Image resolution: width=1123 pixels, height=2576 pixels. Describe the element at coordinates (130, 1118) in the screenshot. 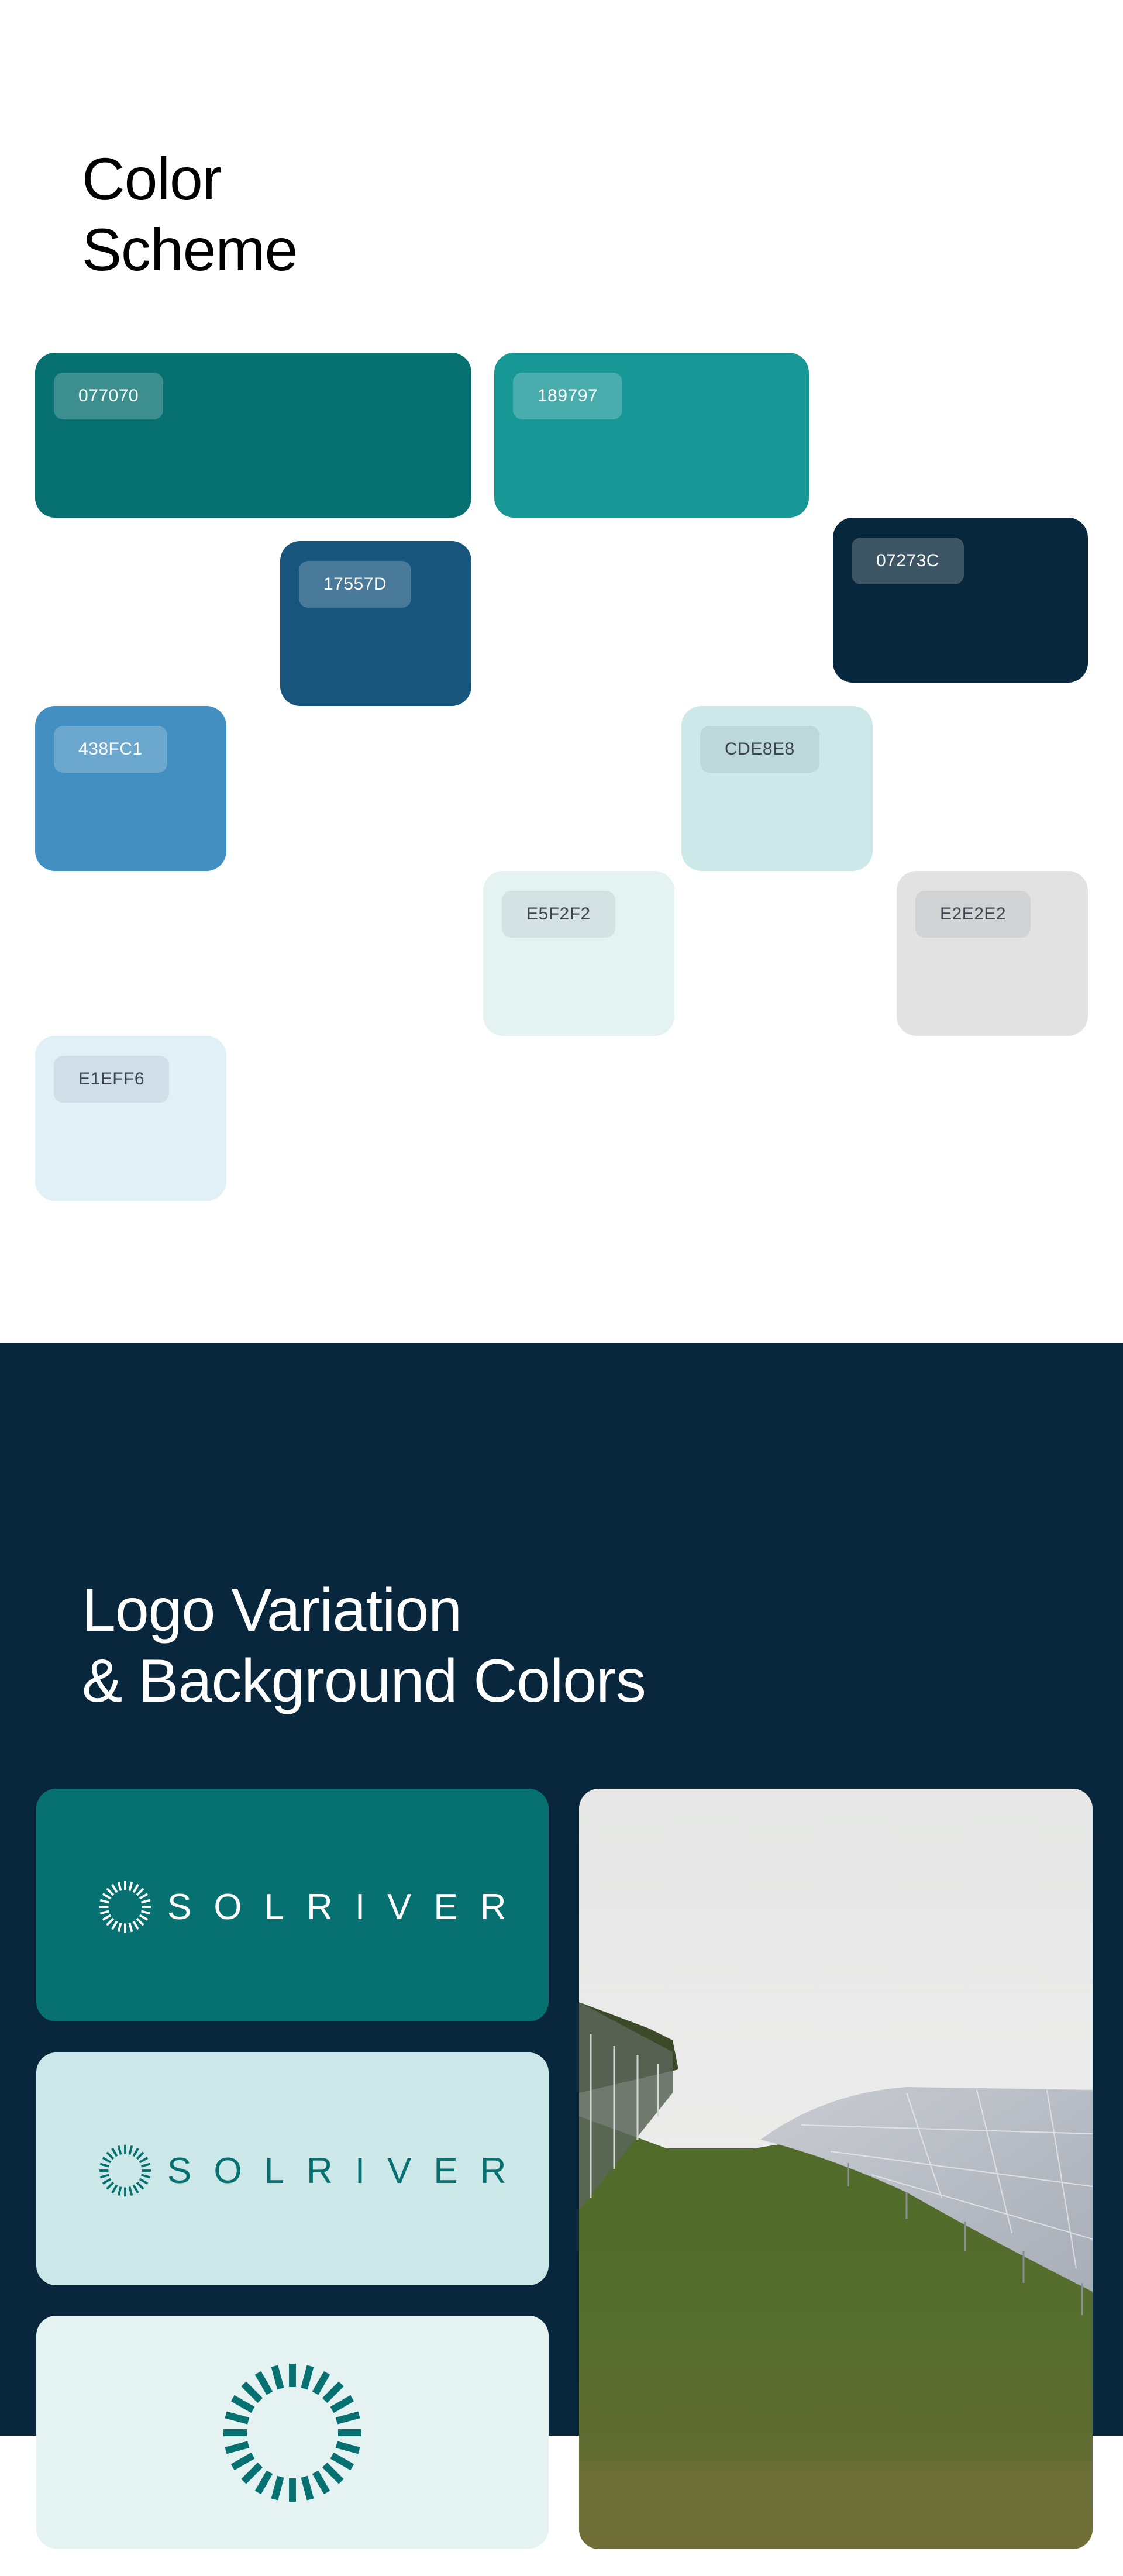

I see `color-swatch: E1EFF6` at that location.